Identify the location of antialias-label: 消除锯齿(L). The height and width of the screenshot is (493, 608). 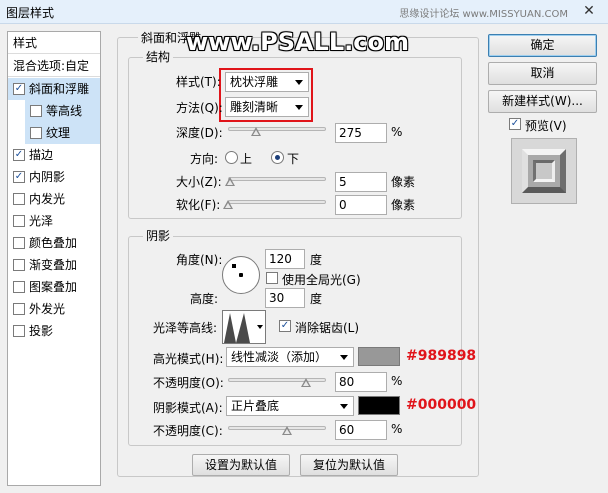
(327, 327).